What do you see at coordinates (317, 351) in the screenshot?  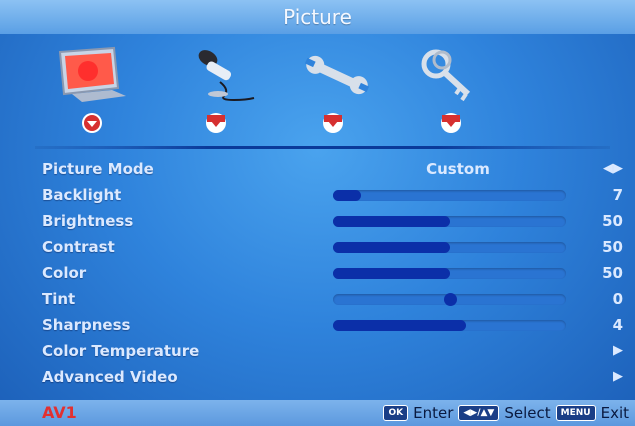 I see `color-temperature-row: Color Temperature ▶` at bounding box center [317, 351].